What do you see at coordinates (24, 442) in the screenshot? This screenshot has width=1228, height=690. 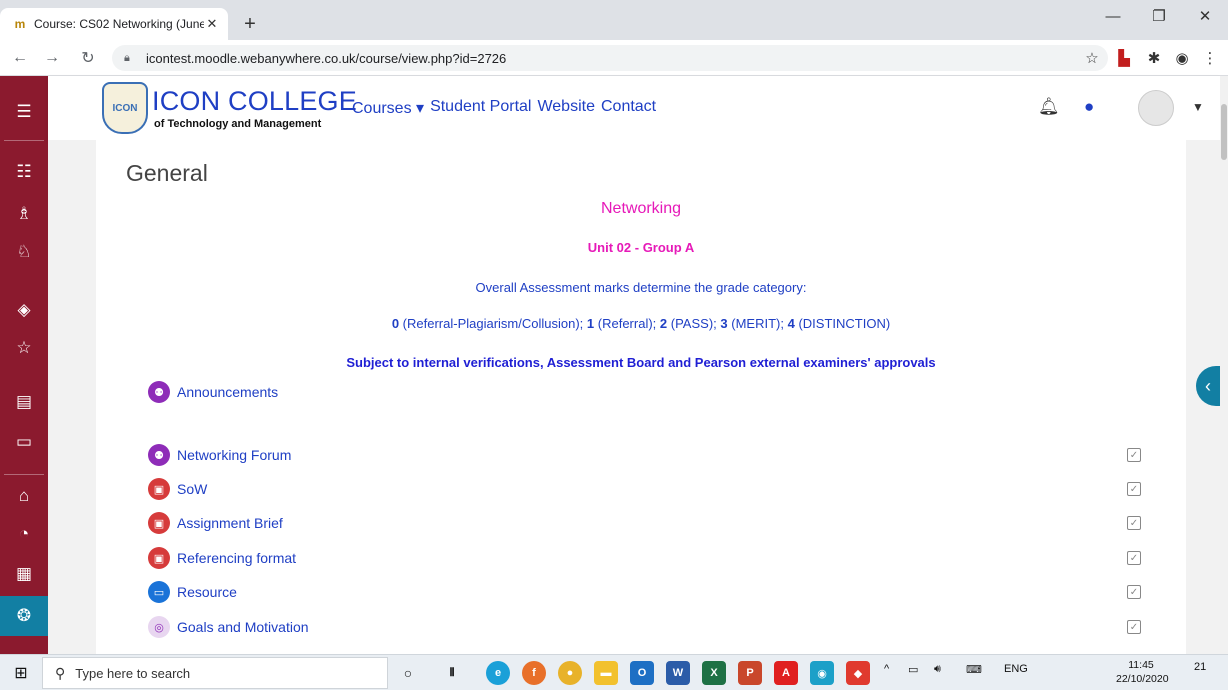 I see `folder-icon: ▭` at bounding box center [24, 442].